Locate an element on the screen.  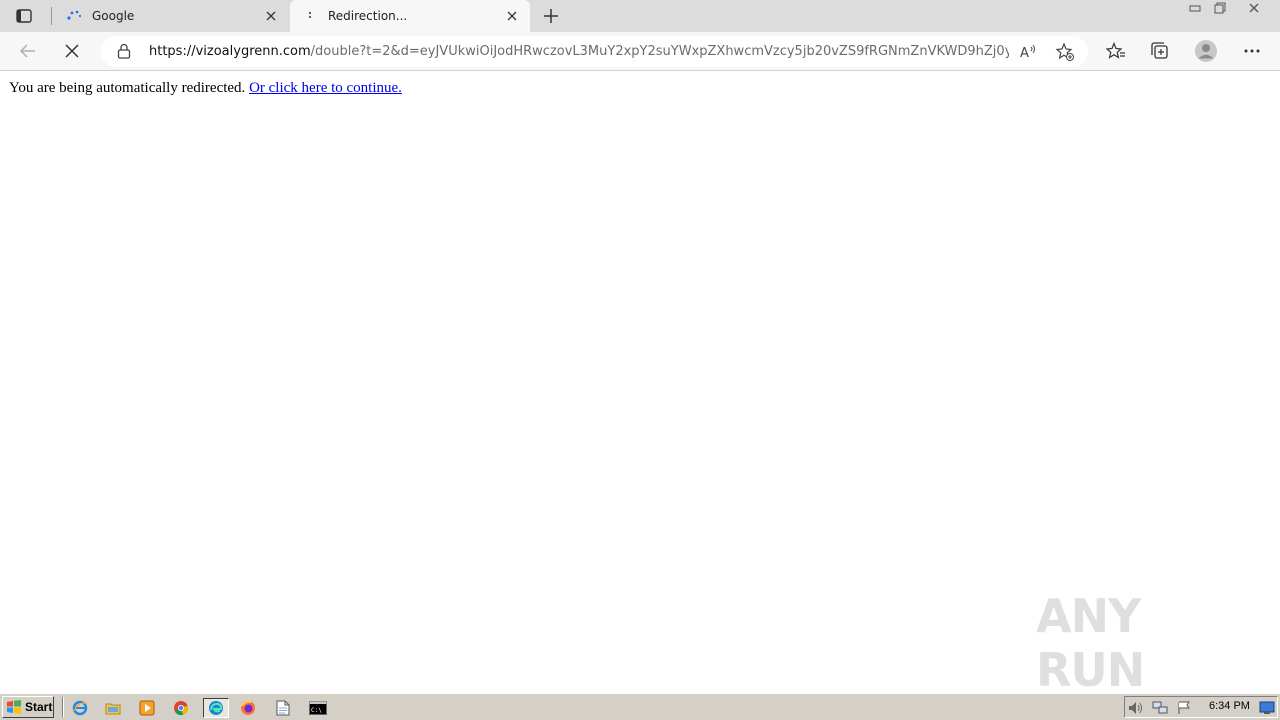
media-player-icon is located at coordinates (147, 708).